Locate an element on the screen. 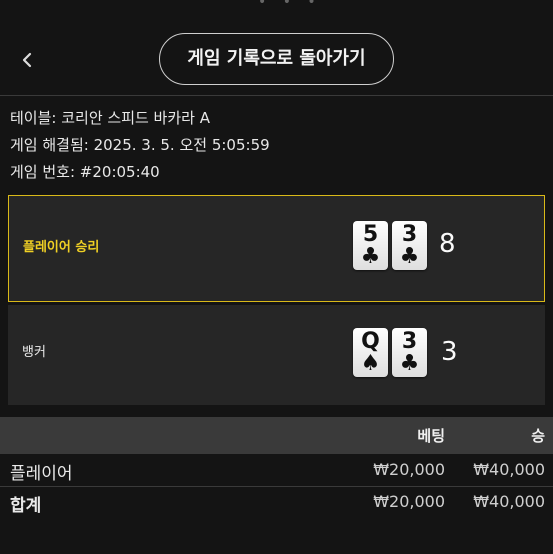 This screenshot has height=554, width=553. total-label: 합계 is located at coordinates (26, 506).